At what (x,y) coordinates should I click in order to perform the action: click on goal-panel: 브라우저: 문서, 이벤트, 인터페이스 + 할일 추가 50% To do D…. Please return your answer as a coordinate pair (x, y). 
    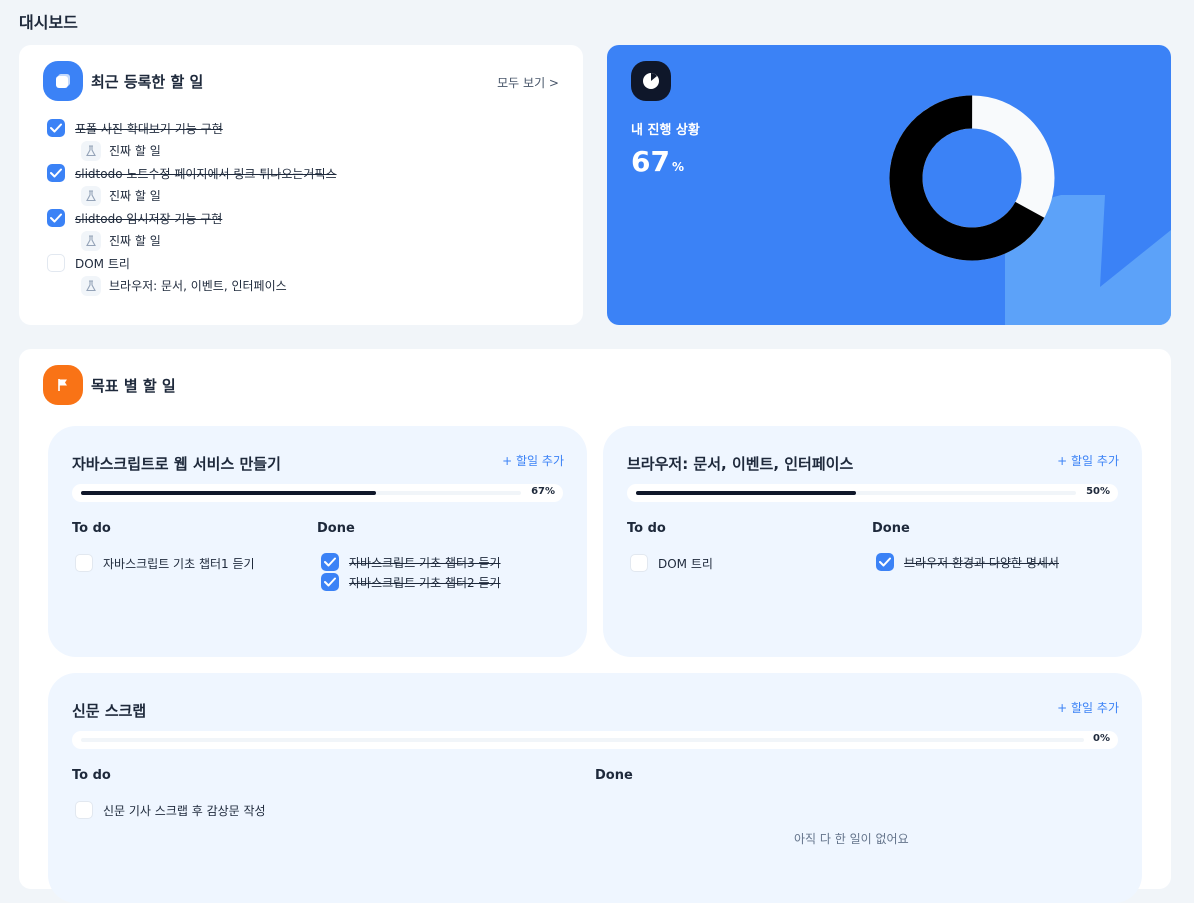
    Looking at the image, I should click on (872, 541).